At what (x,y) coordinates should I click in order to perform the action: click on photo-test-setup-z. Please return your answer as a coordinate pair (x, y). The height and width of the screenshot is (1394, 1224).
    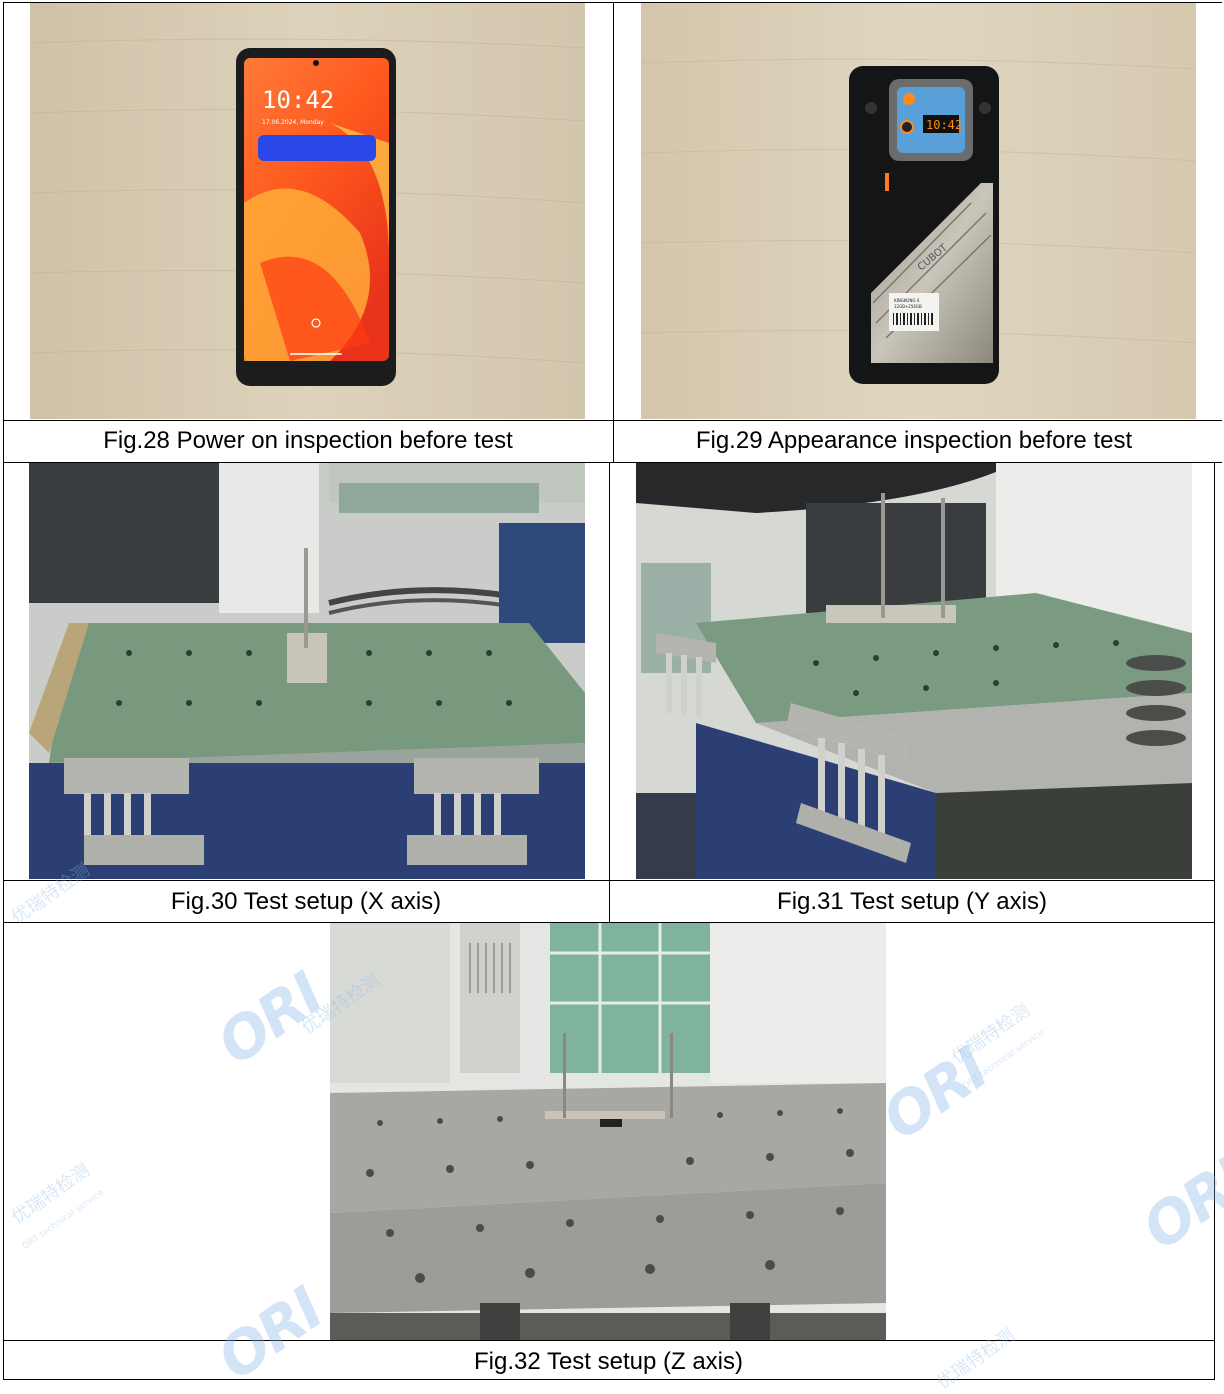
    Looking at the image, I should click on (608, 1131).